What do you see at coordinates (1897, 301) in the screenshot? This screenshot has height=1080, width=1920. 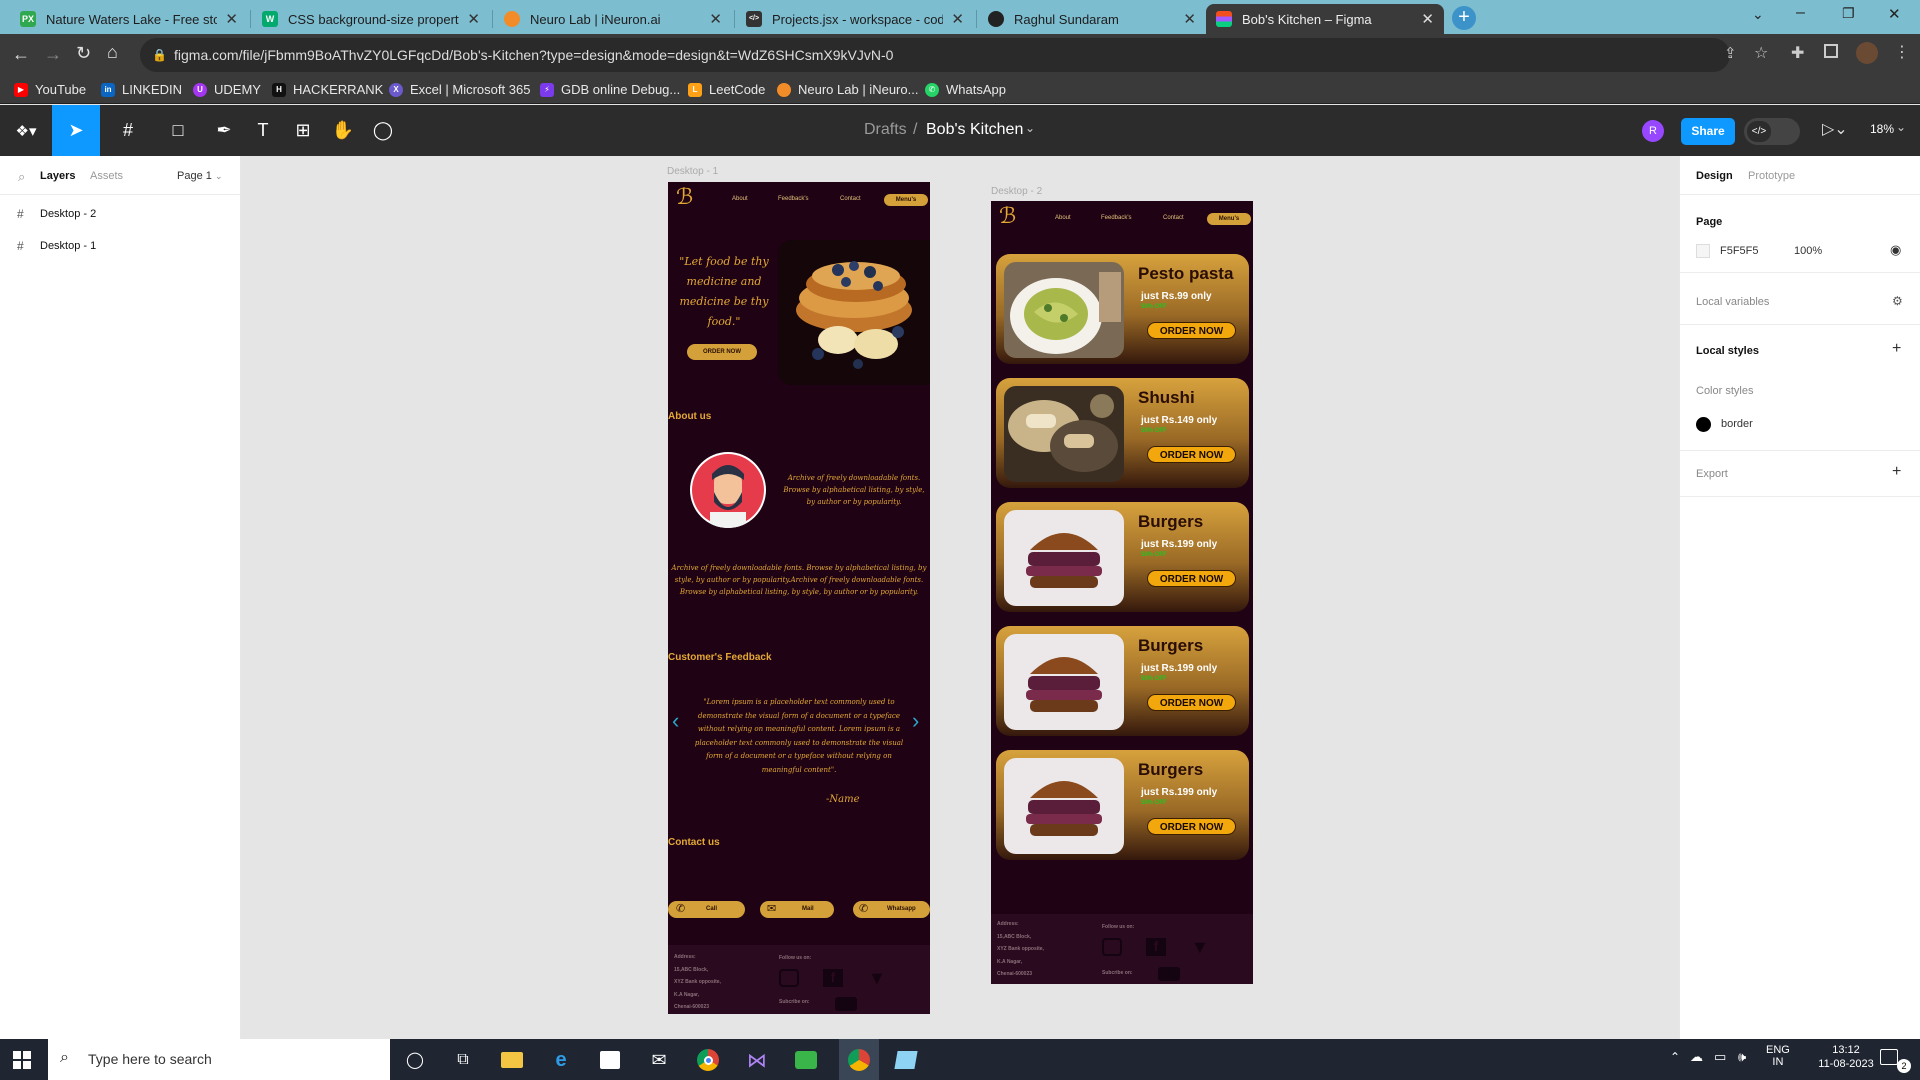 I see `sliders-icon: ⚙` at bounding box center [1897, 301].